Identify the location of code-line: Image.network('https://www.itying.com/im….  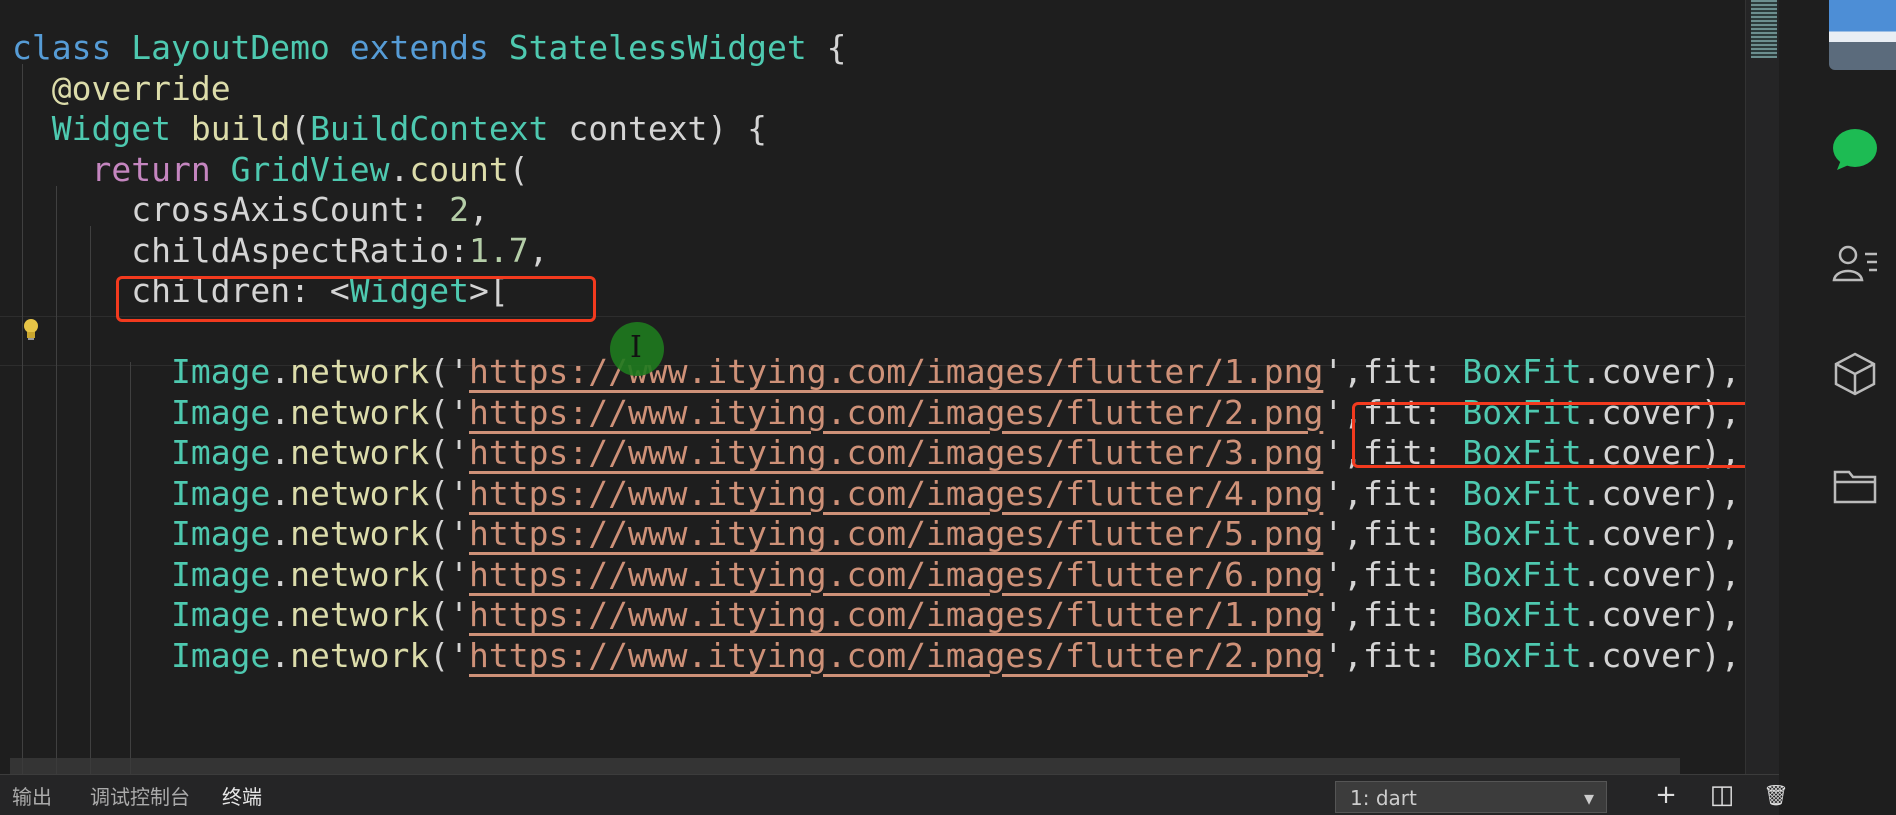
(876, 656).